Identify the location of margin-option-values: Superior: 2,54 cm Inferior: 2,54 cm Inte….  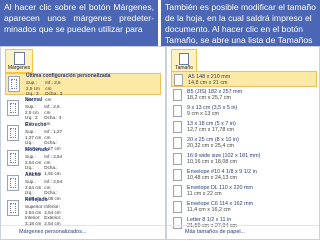
(95, 215).